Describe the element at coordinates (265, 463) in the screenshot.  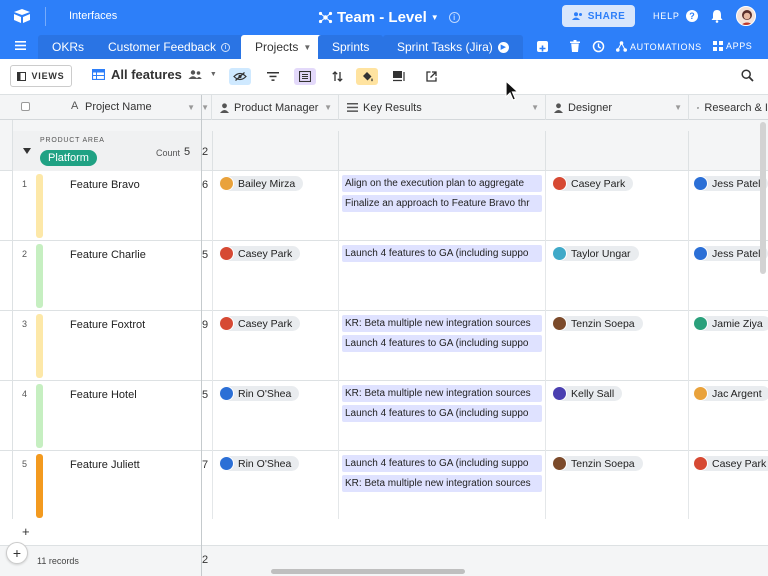
I see `person-name: Rin O'Shea` at that location.